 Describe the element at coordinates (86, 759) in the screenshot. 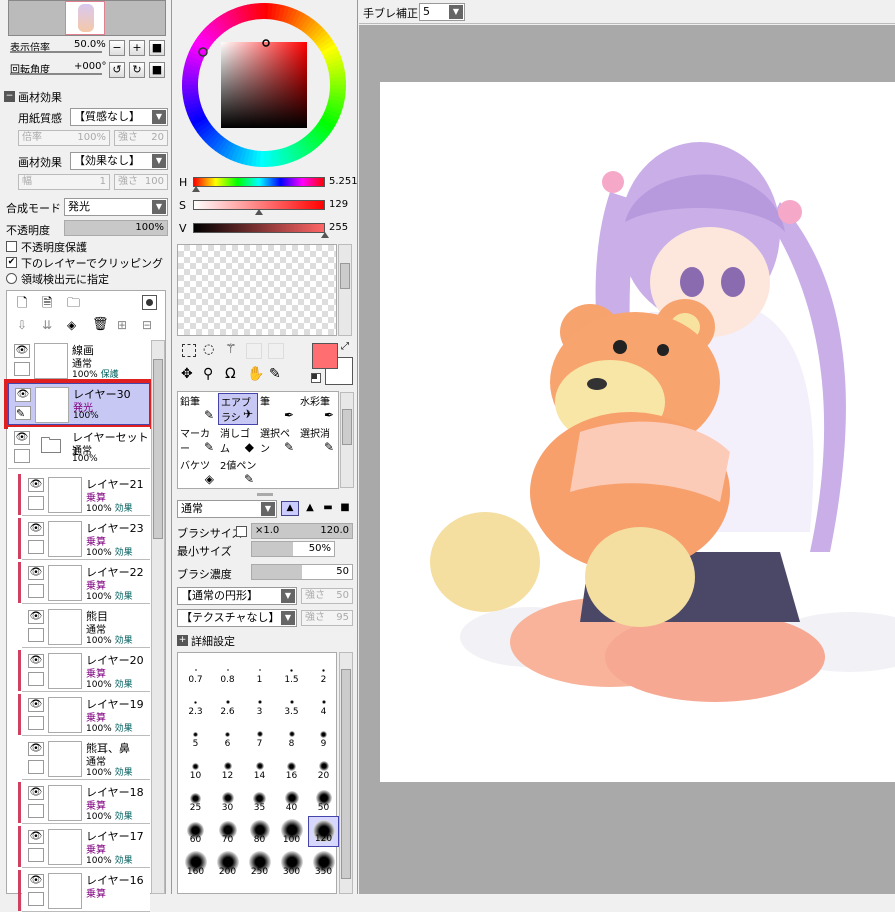

I see `layer-item: 👁 熊耳、鼻 通常 100% 効果` at that location.